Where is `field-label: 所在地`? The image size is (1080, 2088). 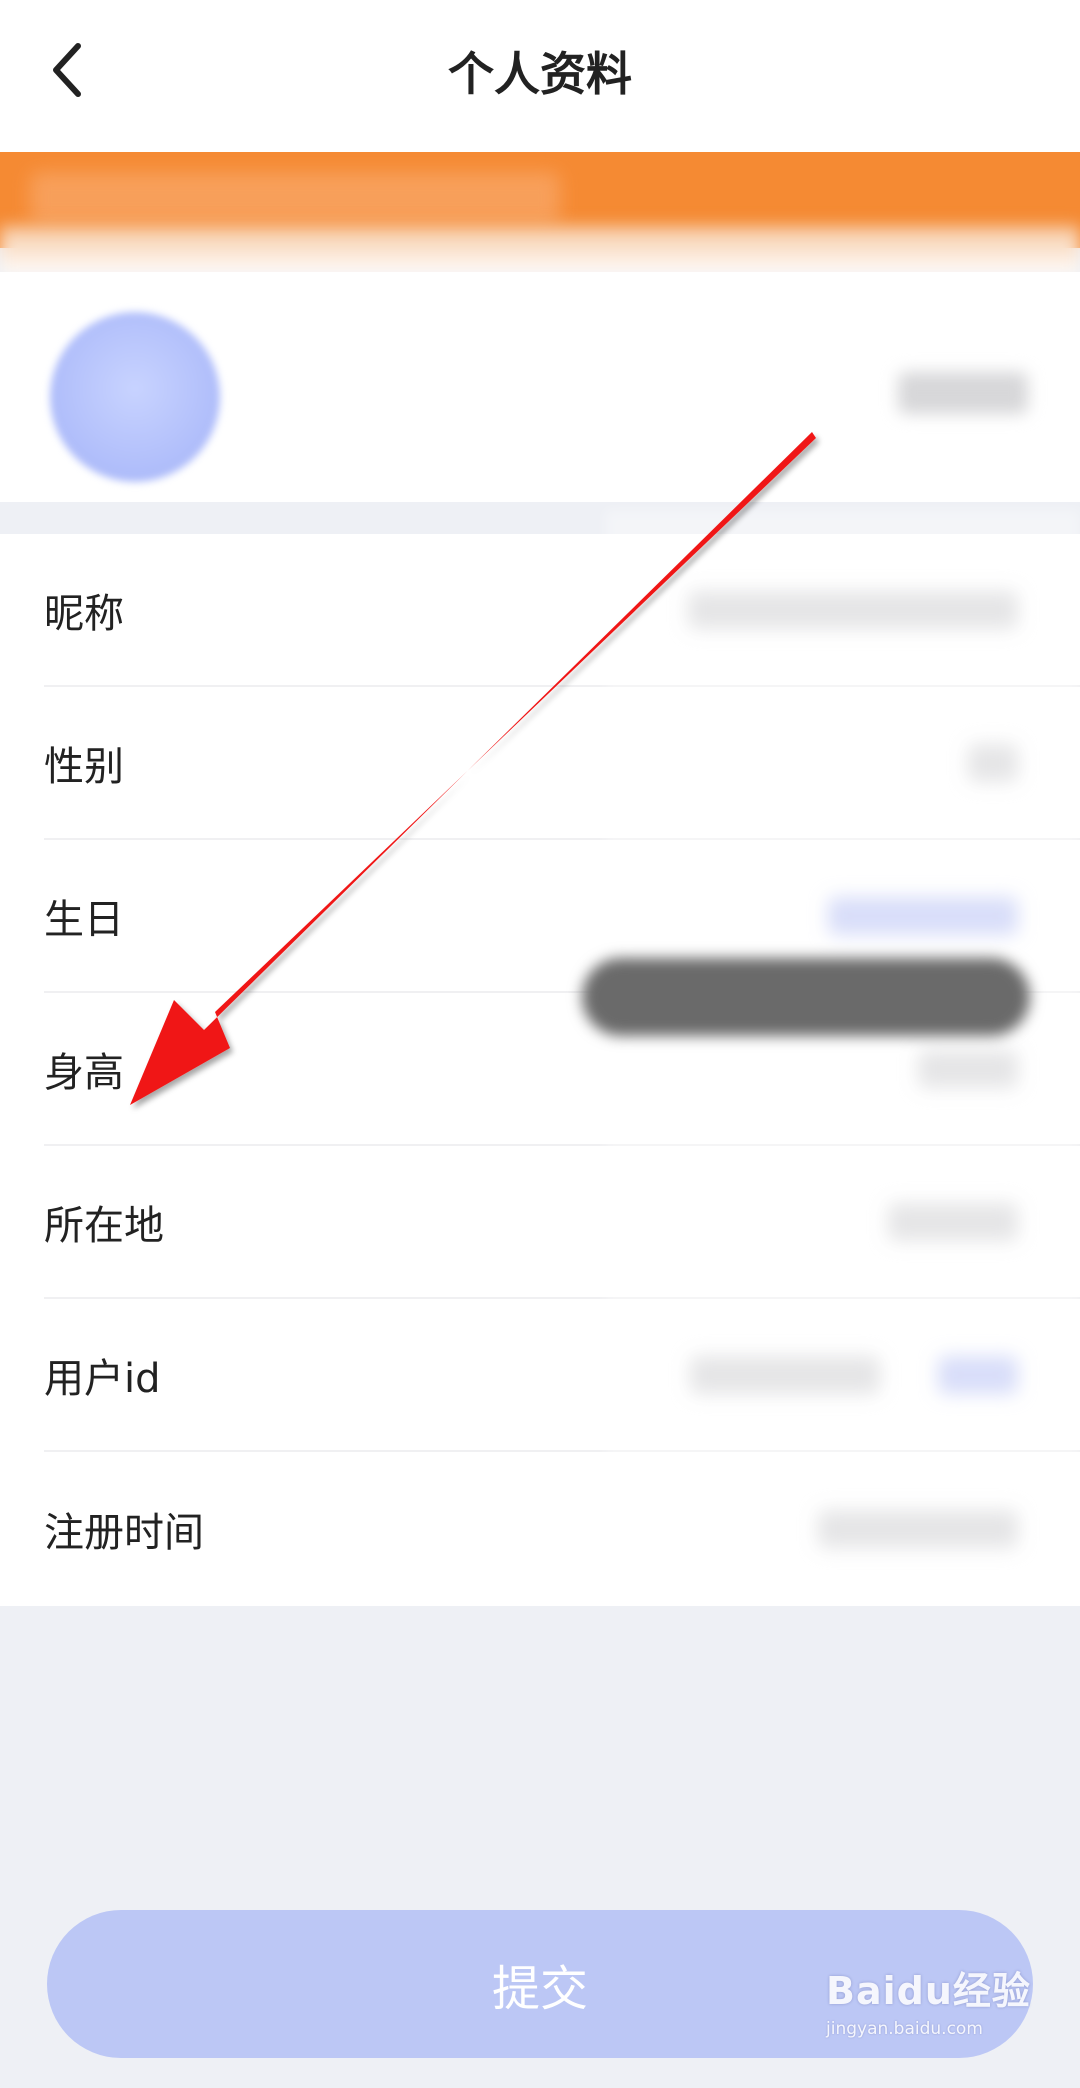
field-label: 所在地 is located at coordinates (104, 1225).